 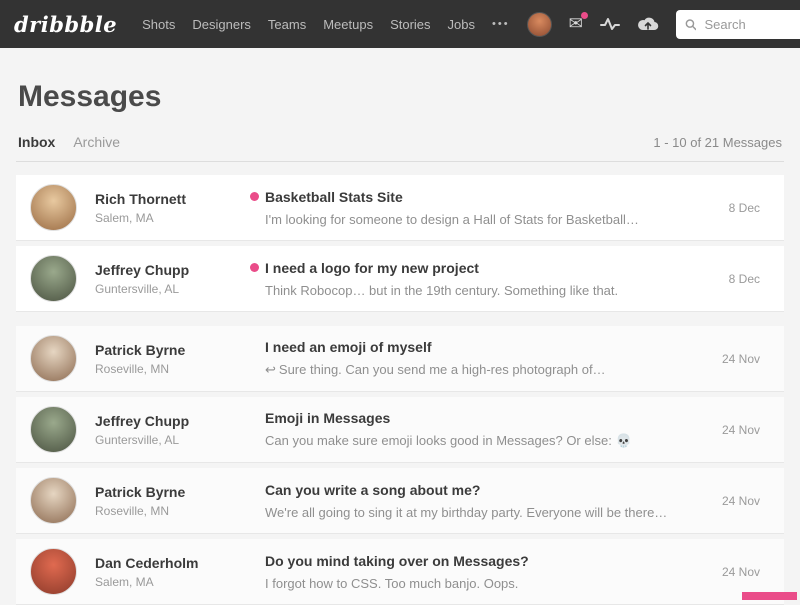 What do you see at coordinates (501, 24) in the screenshot?
I see `nav-more-button: •••` at bounding box center [501, 24].